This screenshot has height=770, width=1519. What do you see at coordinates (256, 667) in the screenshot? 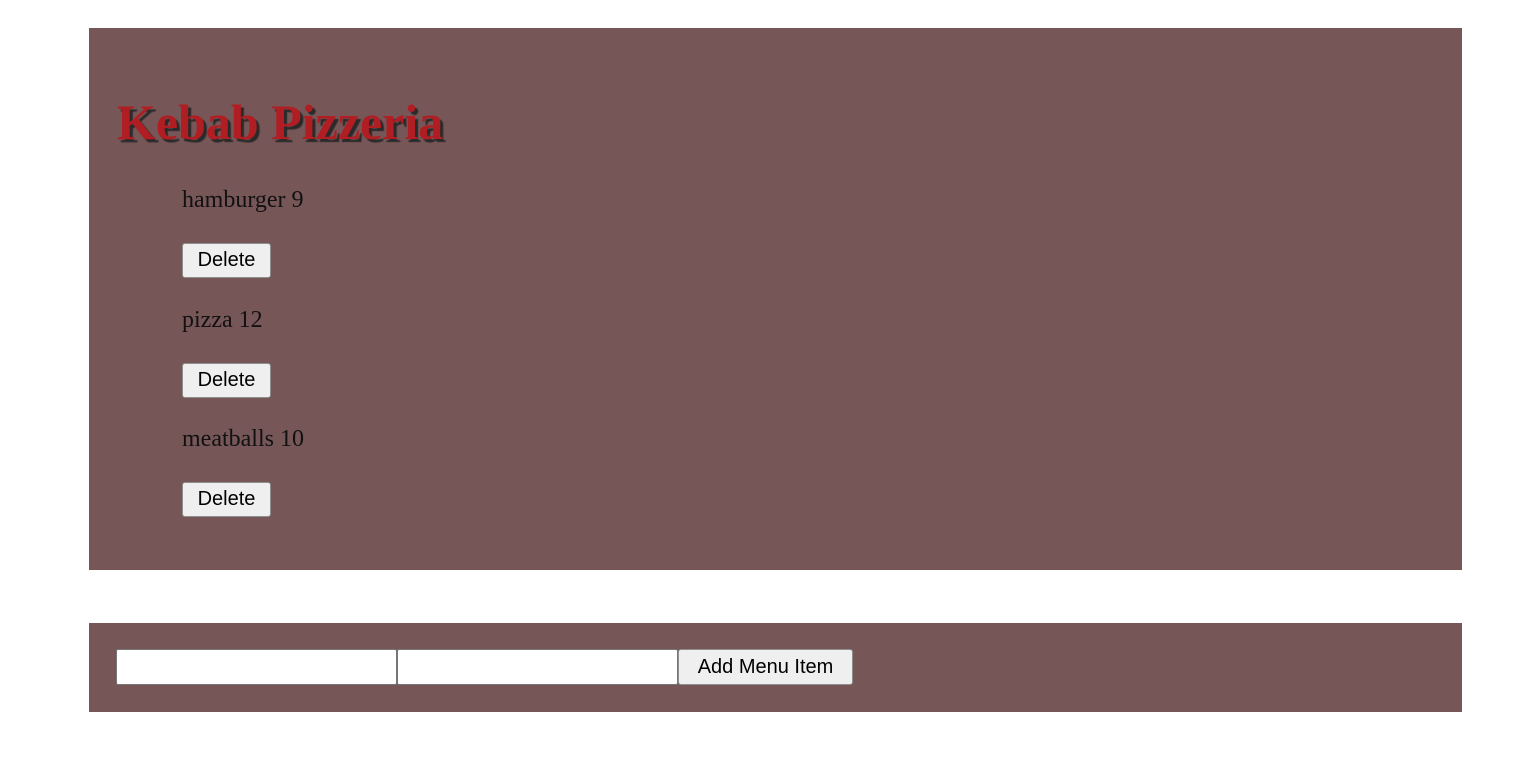
I see `item-name-input` at bounding box center [256, 667].